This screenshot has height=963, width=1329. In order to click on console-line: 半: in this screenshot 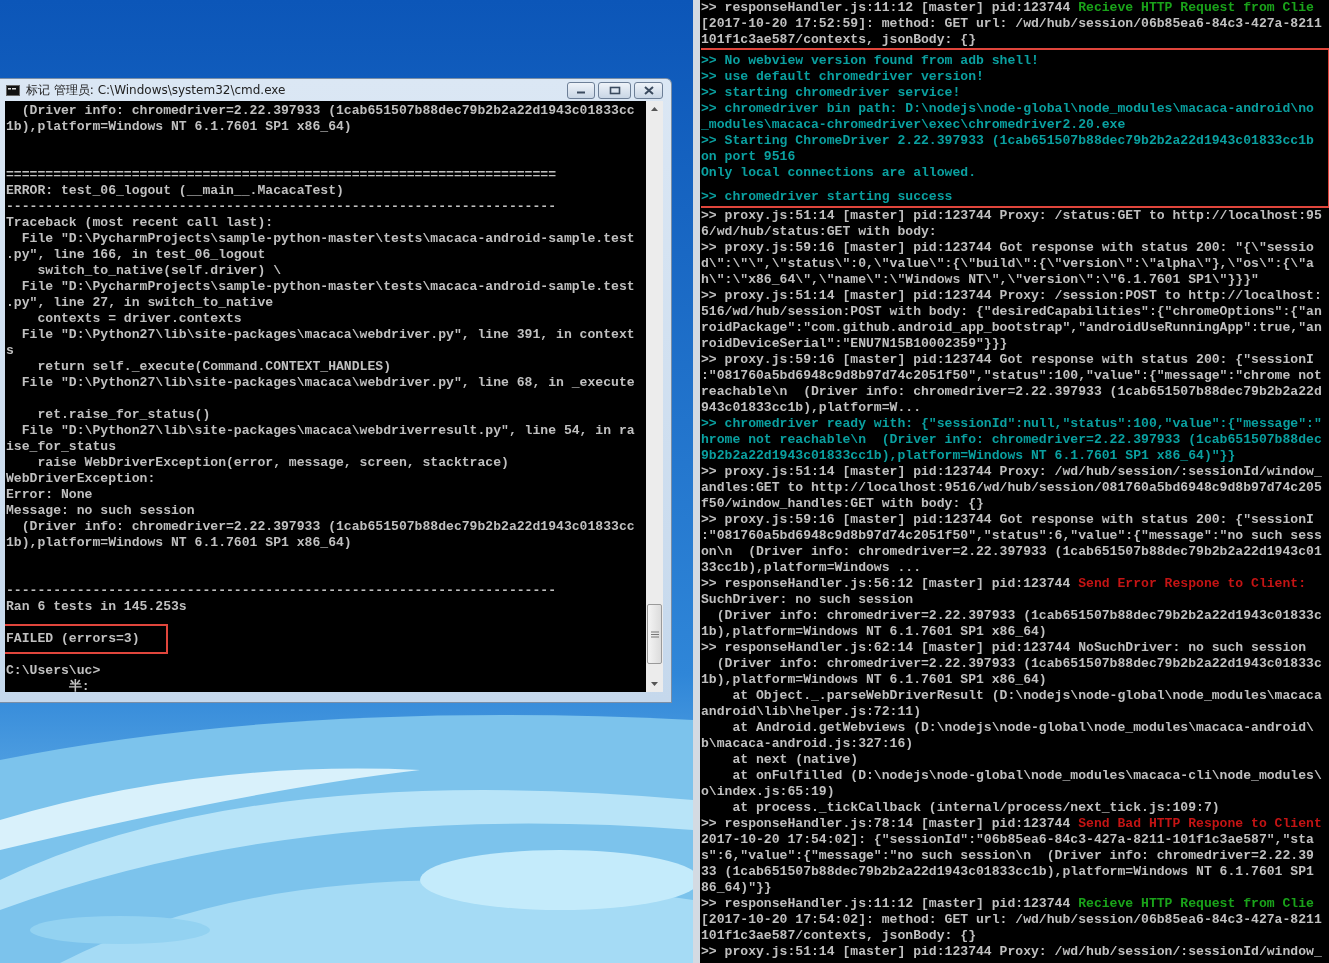, I will do `click(79, 685)`.